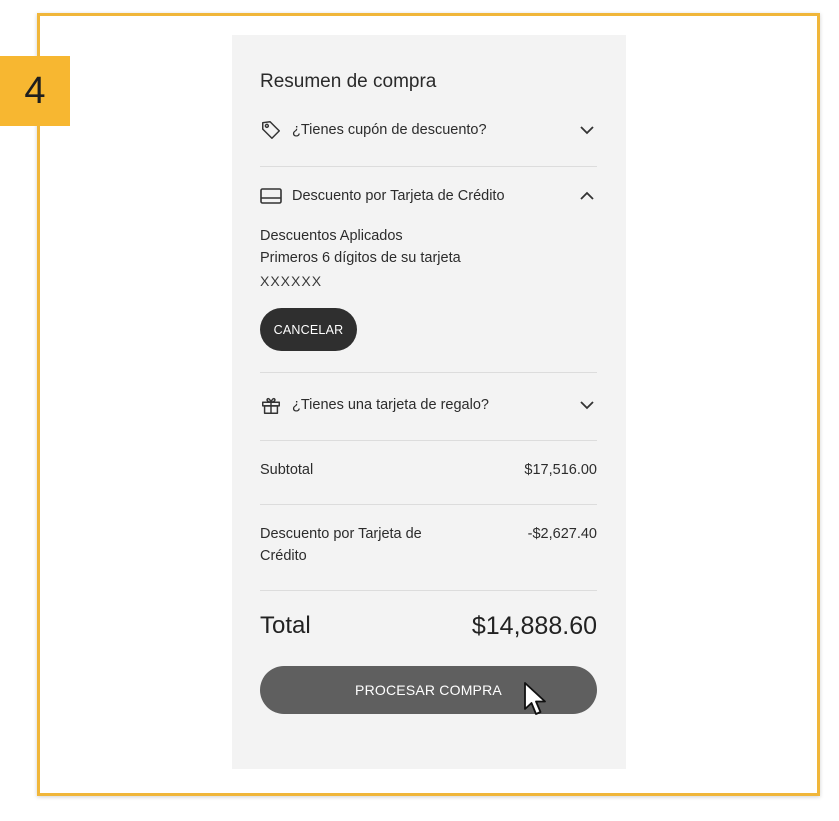  Describe the element at coordinates (428, 329) in the screenshot. I see `cancel-button-wrap: CANCELAR` at that location.